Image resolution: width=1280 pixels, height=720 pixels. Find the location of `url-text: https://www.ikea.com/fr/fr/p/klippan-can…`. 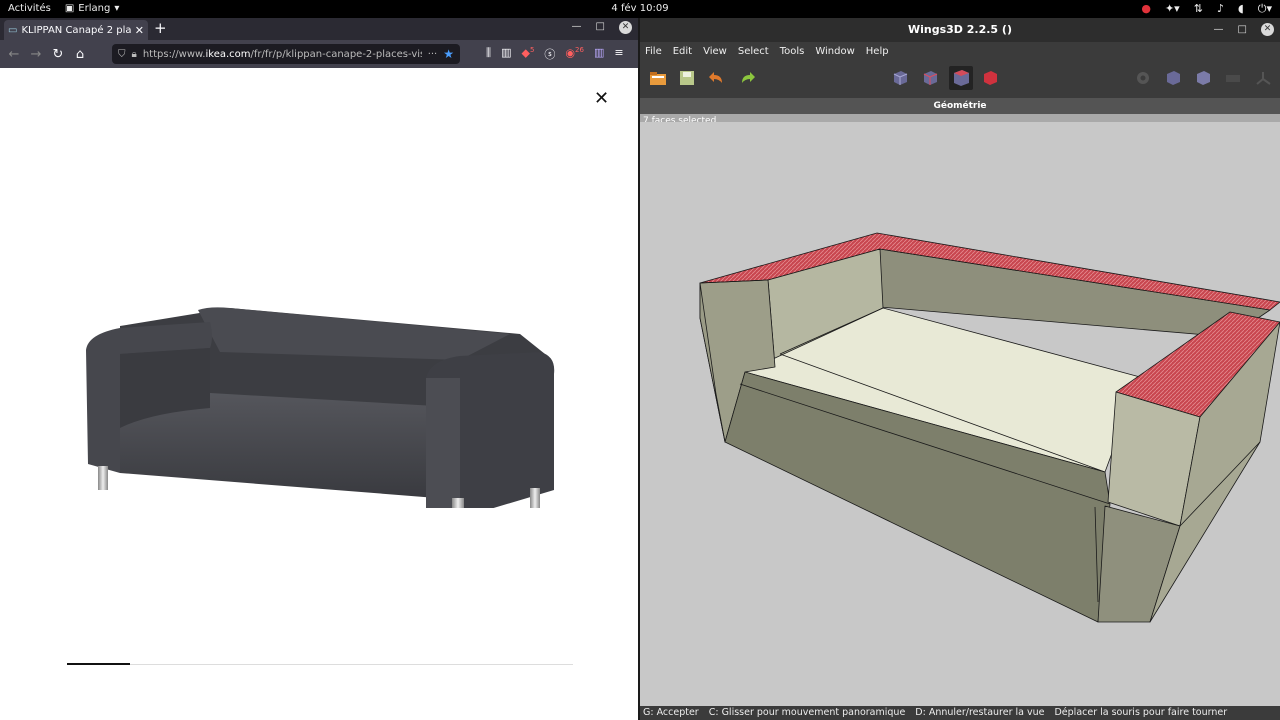

url-text: https://www.ikea.com/fr/fr/p/klippan-can… is located at coordinates (282, 54).